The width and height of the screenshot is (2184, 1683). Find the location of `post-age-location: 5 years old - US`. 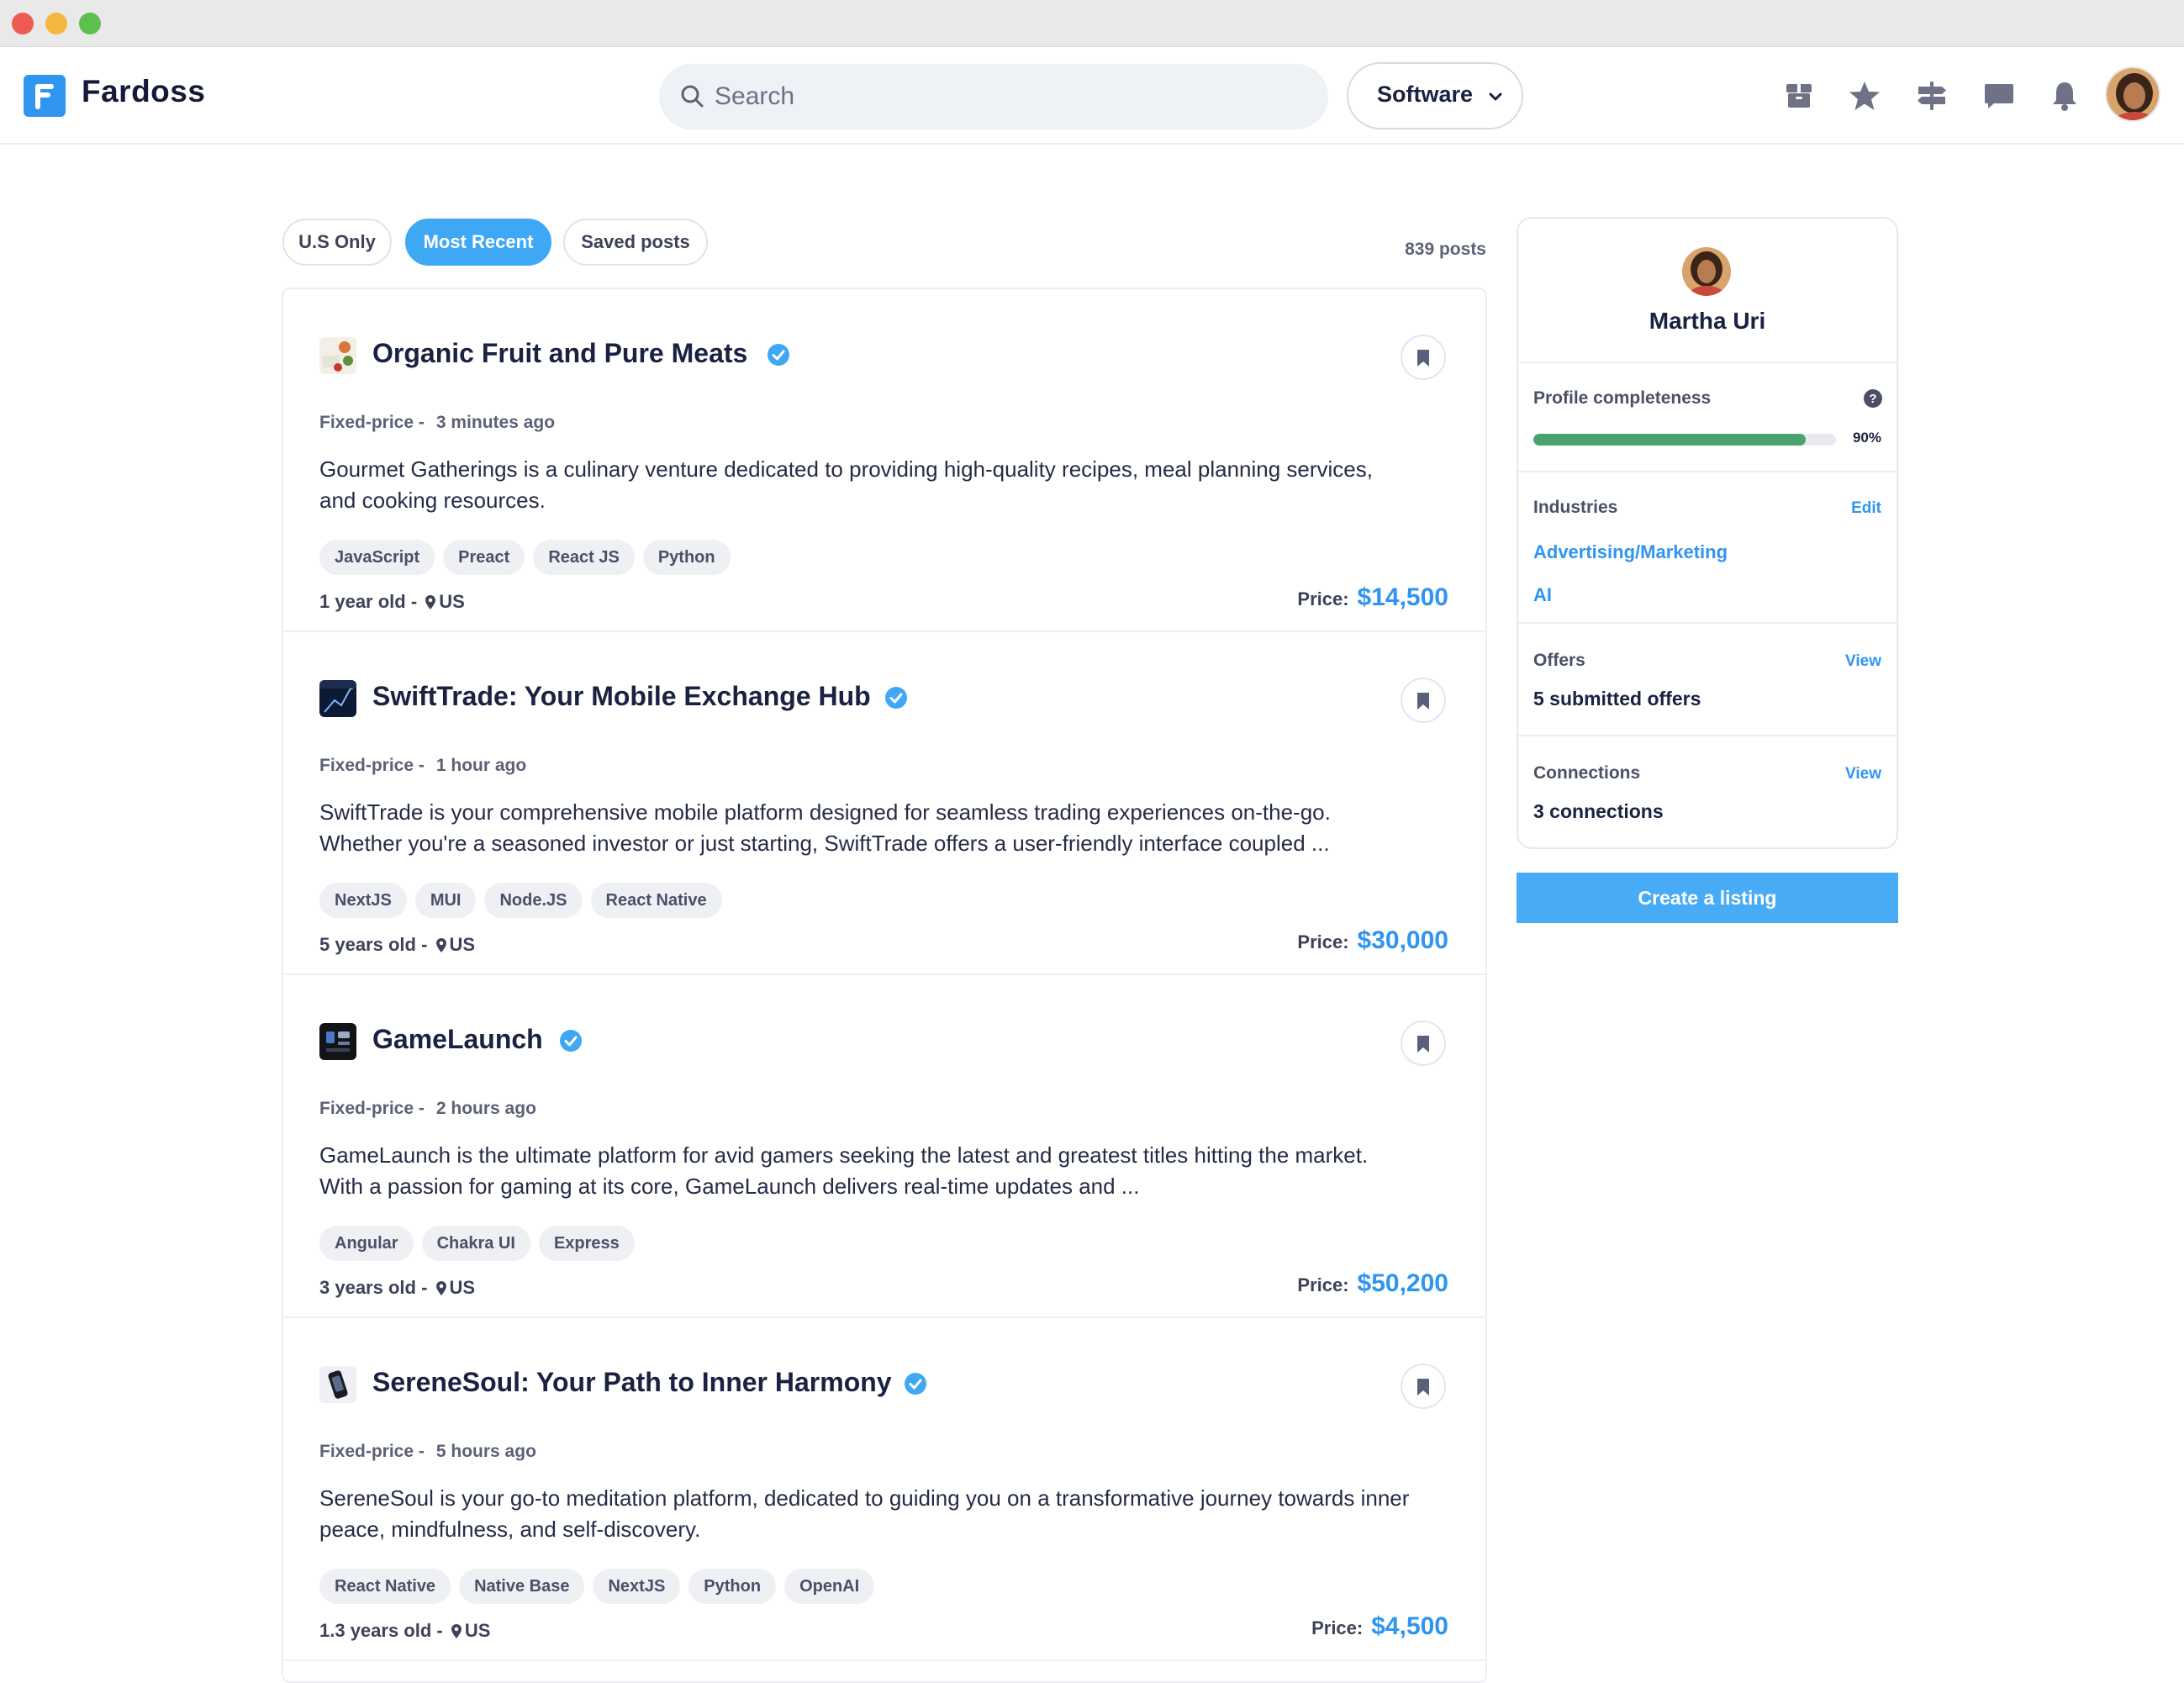

post-age-location: 5 years old - US is located at coordinates (397, 945).